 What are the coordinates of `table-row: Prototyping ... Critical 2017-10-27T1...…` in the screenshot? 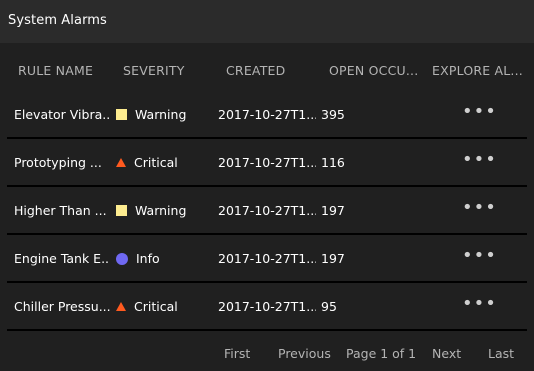 It's located at (267, 163).